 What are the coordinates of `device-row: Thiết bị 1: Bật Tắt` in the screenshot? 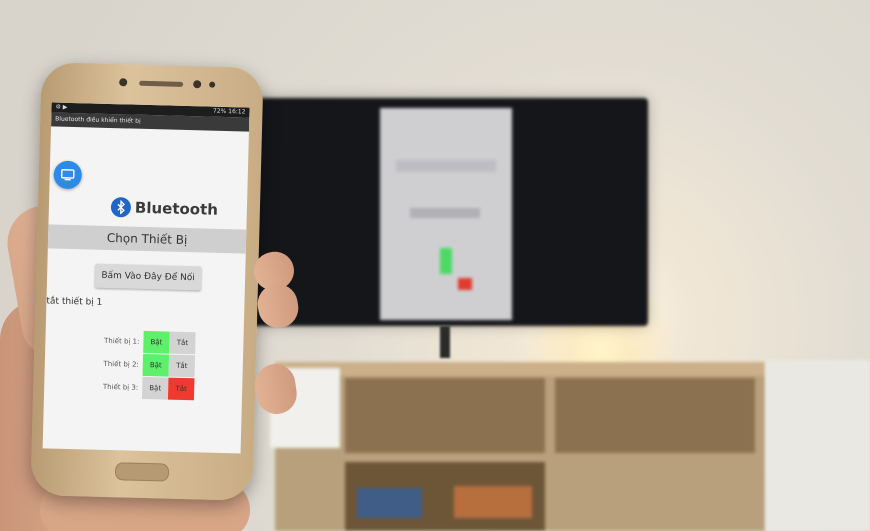 It's located at (164, 343).